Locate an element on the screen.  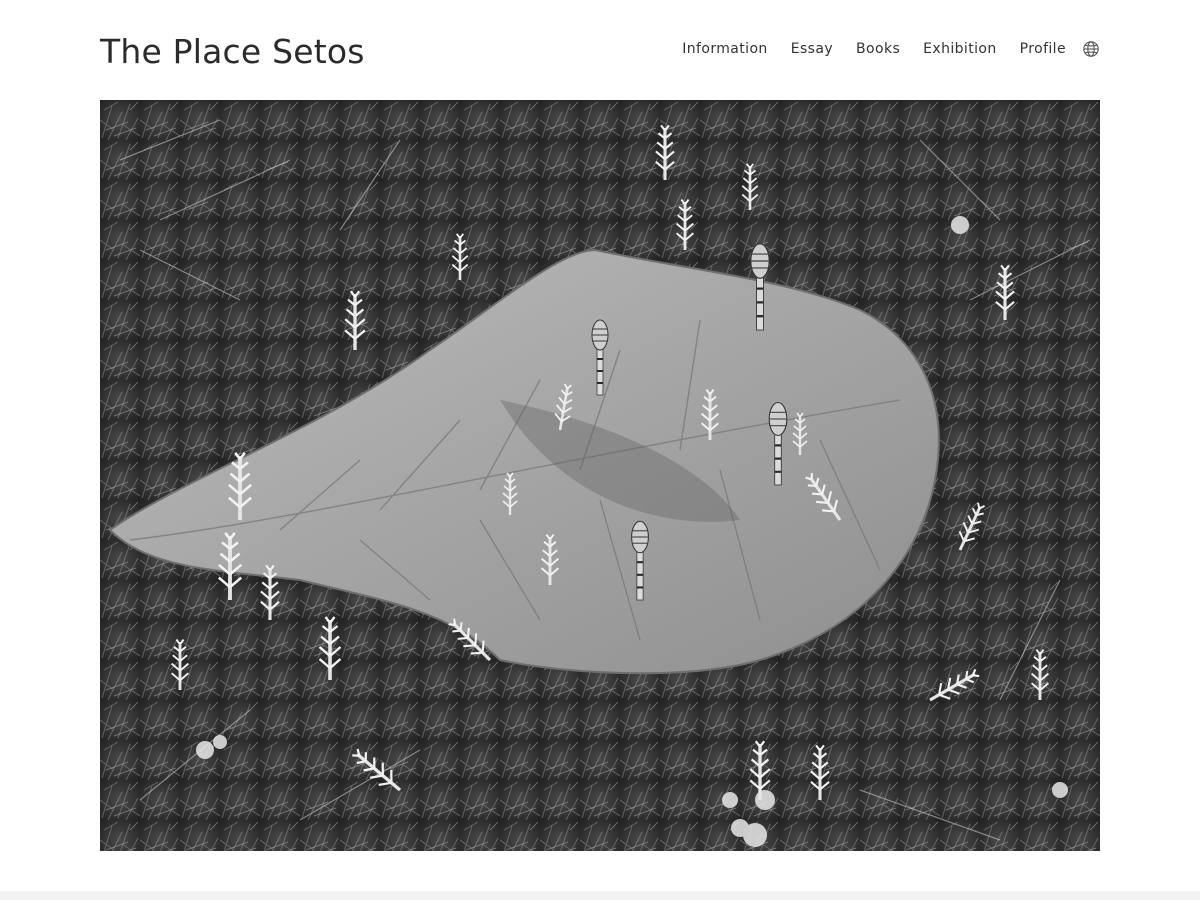
nav-books: Books is located at coordinates (878, 49).